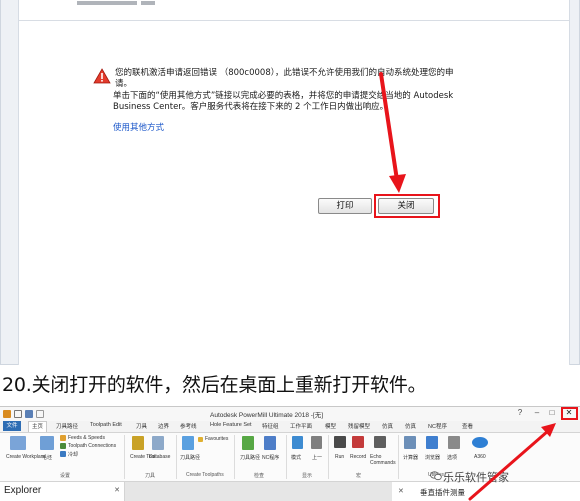 The image size is (580, 501). Describe the element at coordinates (40, 414) in the screenshot. I see `edit-icon` at that location.